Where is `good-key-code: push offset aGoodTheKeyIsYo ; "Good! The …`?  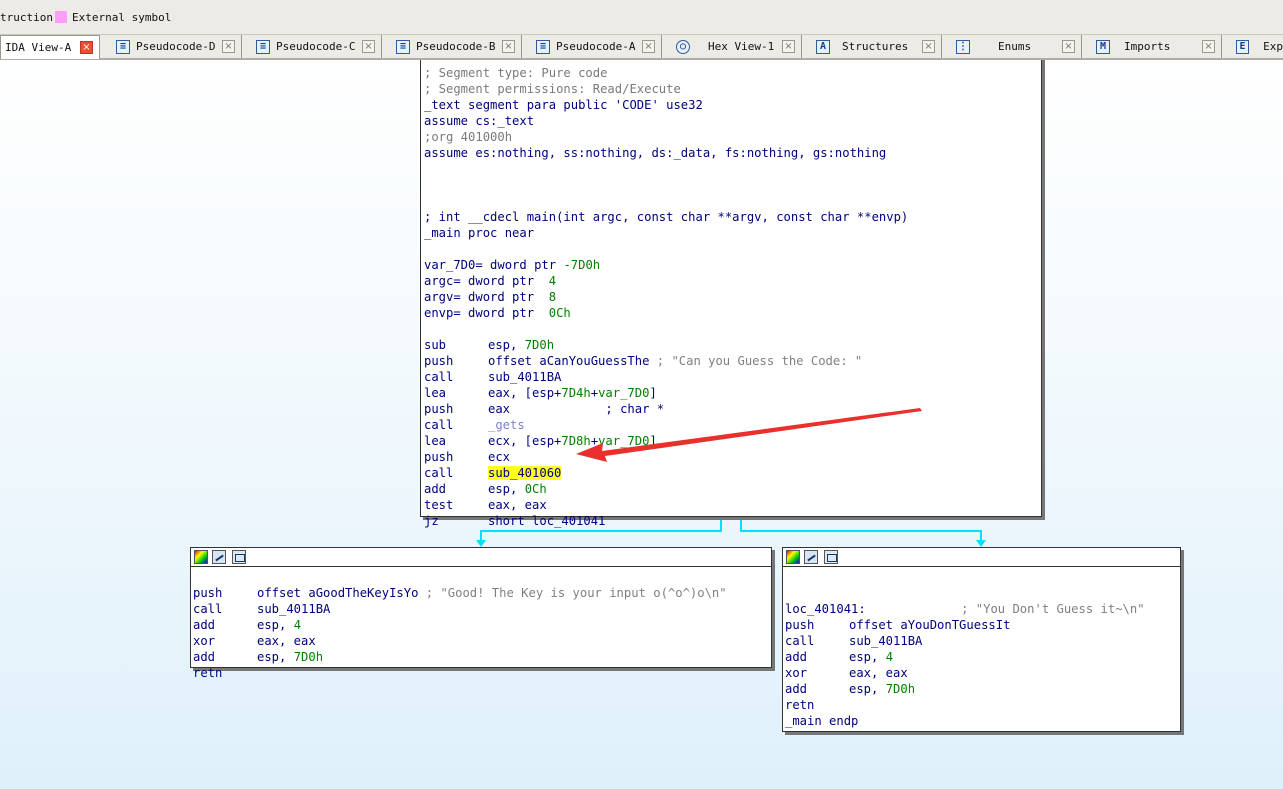
good-key-code: push offset aGoodTheKeyIsYo ; "Good! The … is located at coordinates (460, 641).